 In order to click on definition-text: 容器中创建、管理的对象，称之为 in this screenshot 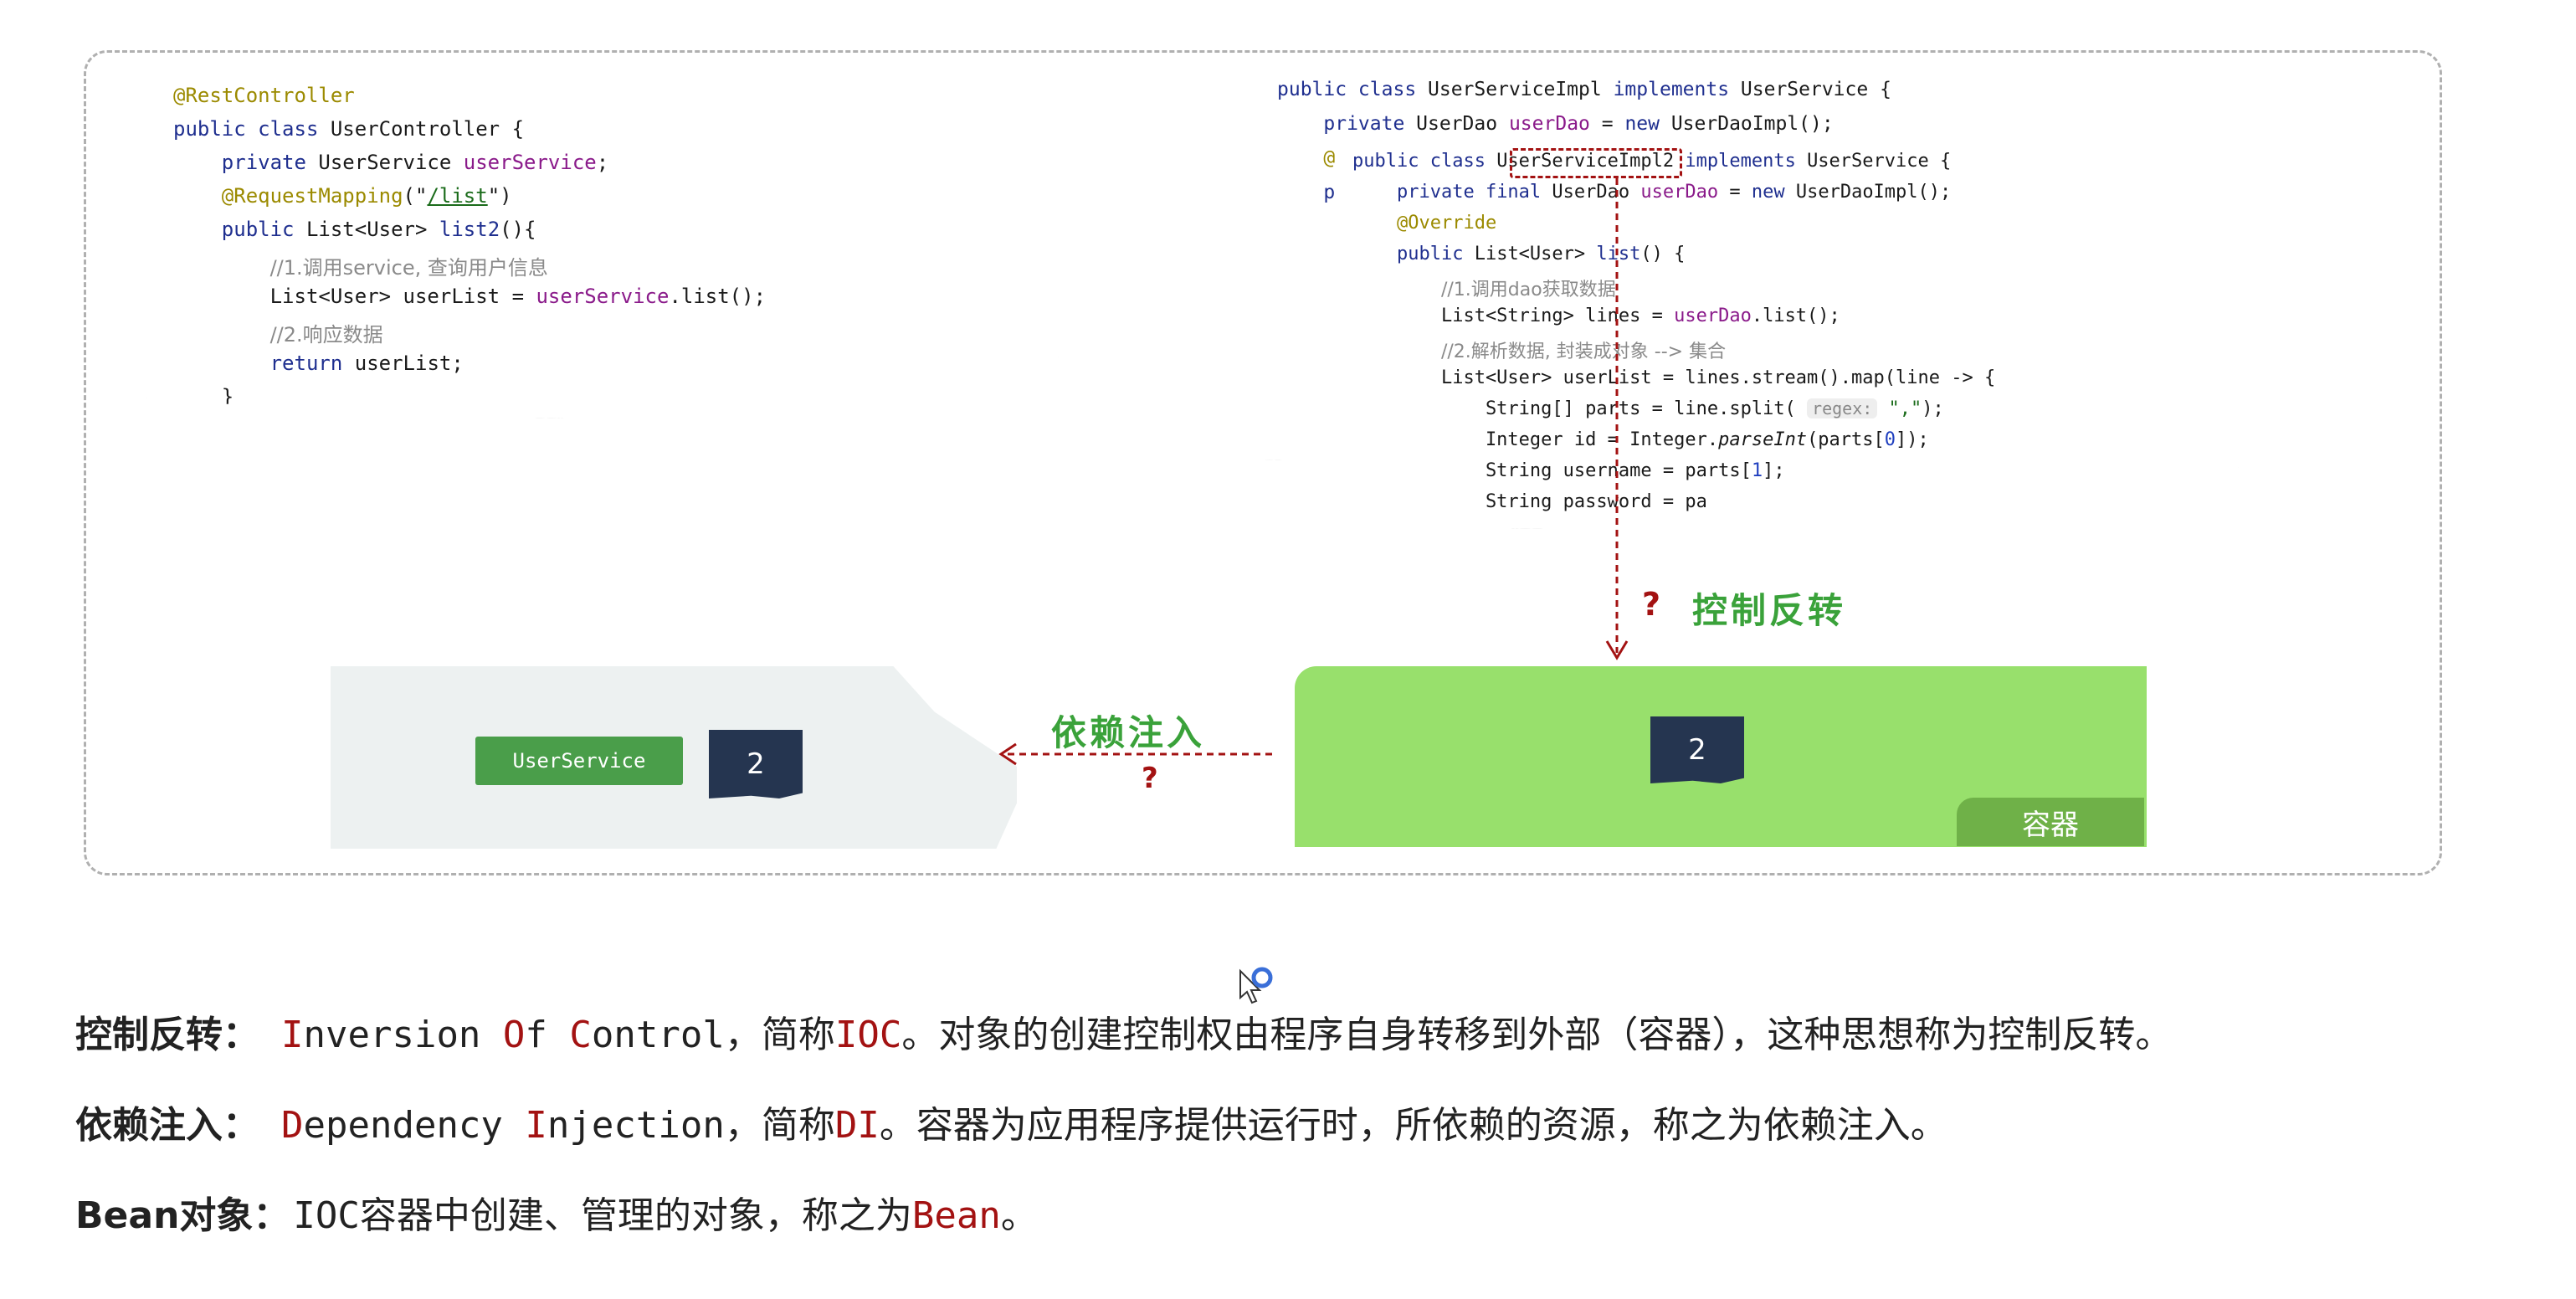, I will do `click(635, 1216)`.